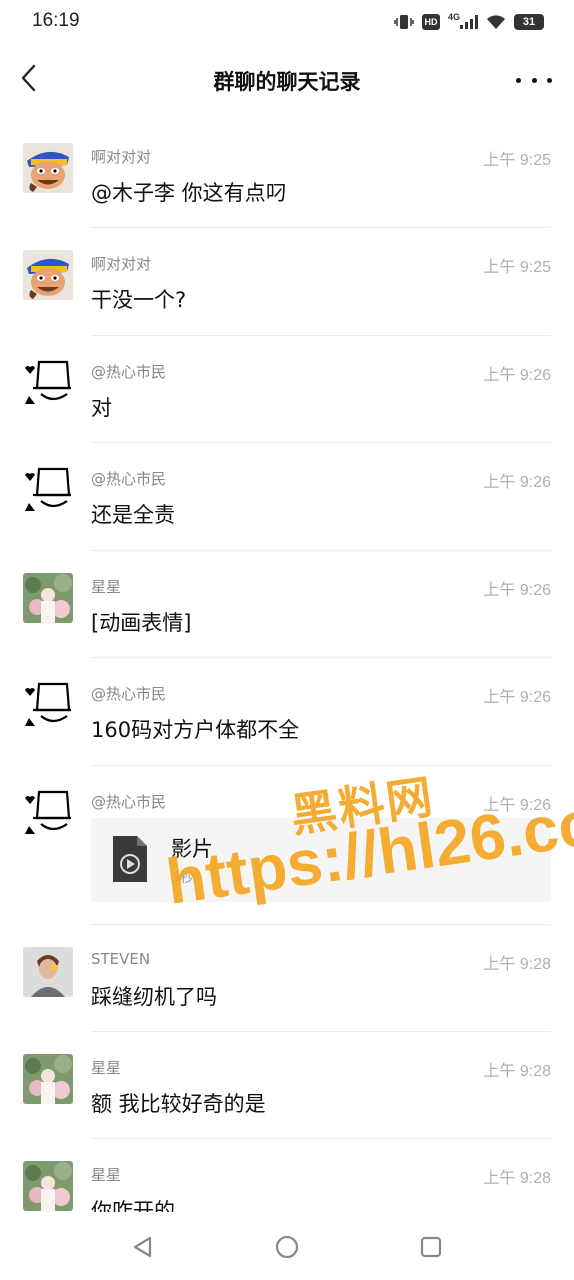 The width and height of the screenshot is (574, 1280). I want to click on header: 群聊的聊天记录, so click(287, 80).